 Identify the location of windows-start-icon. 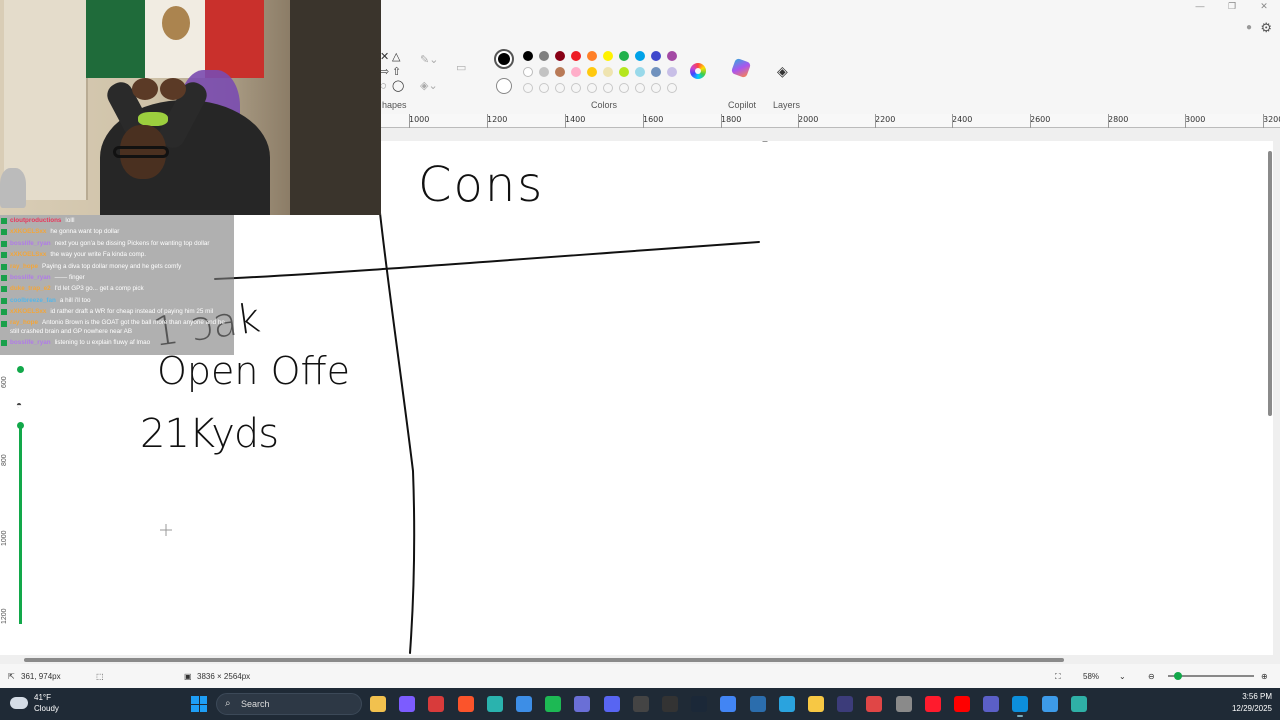
(199, 704).